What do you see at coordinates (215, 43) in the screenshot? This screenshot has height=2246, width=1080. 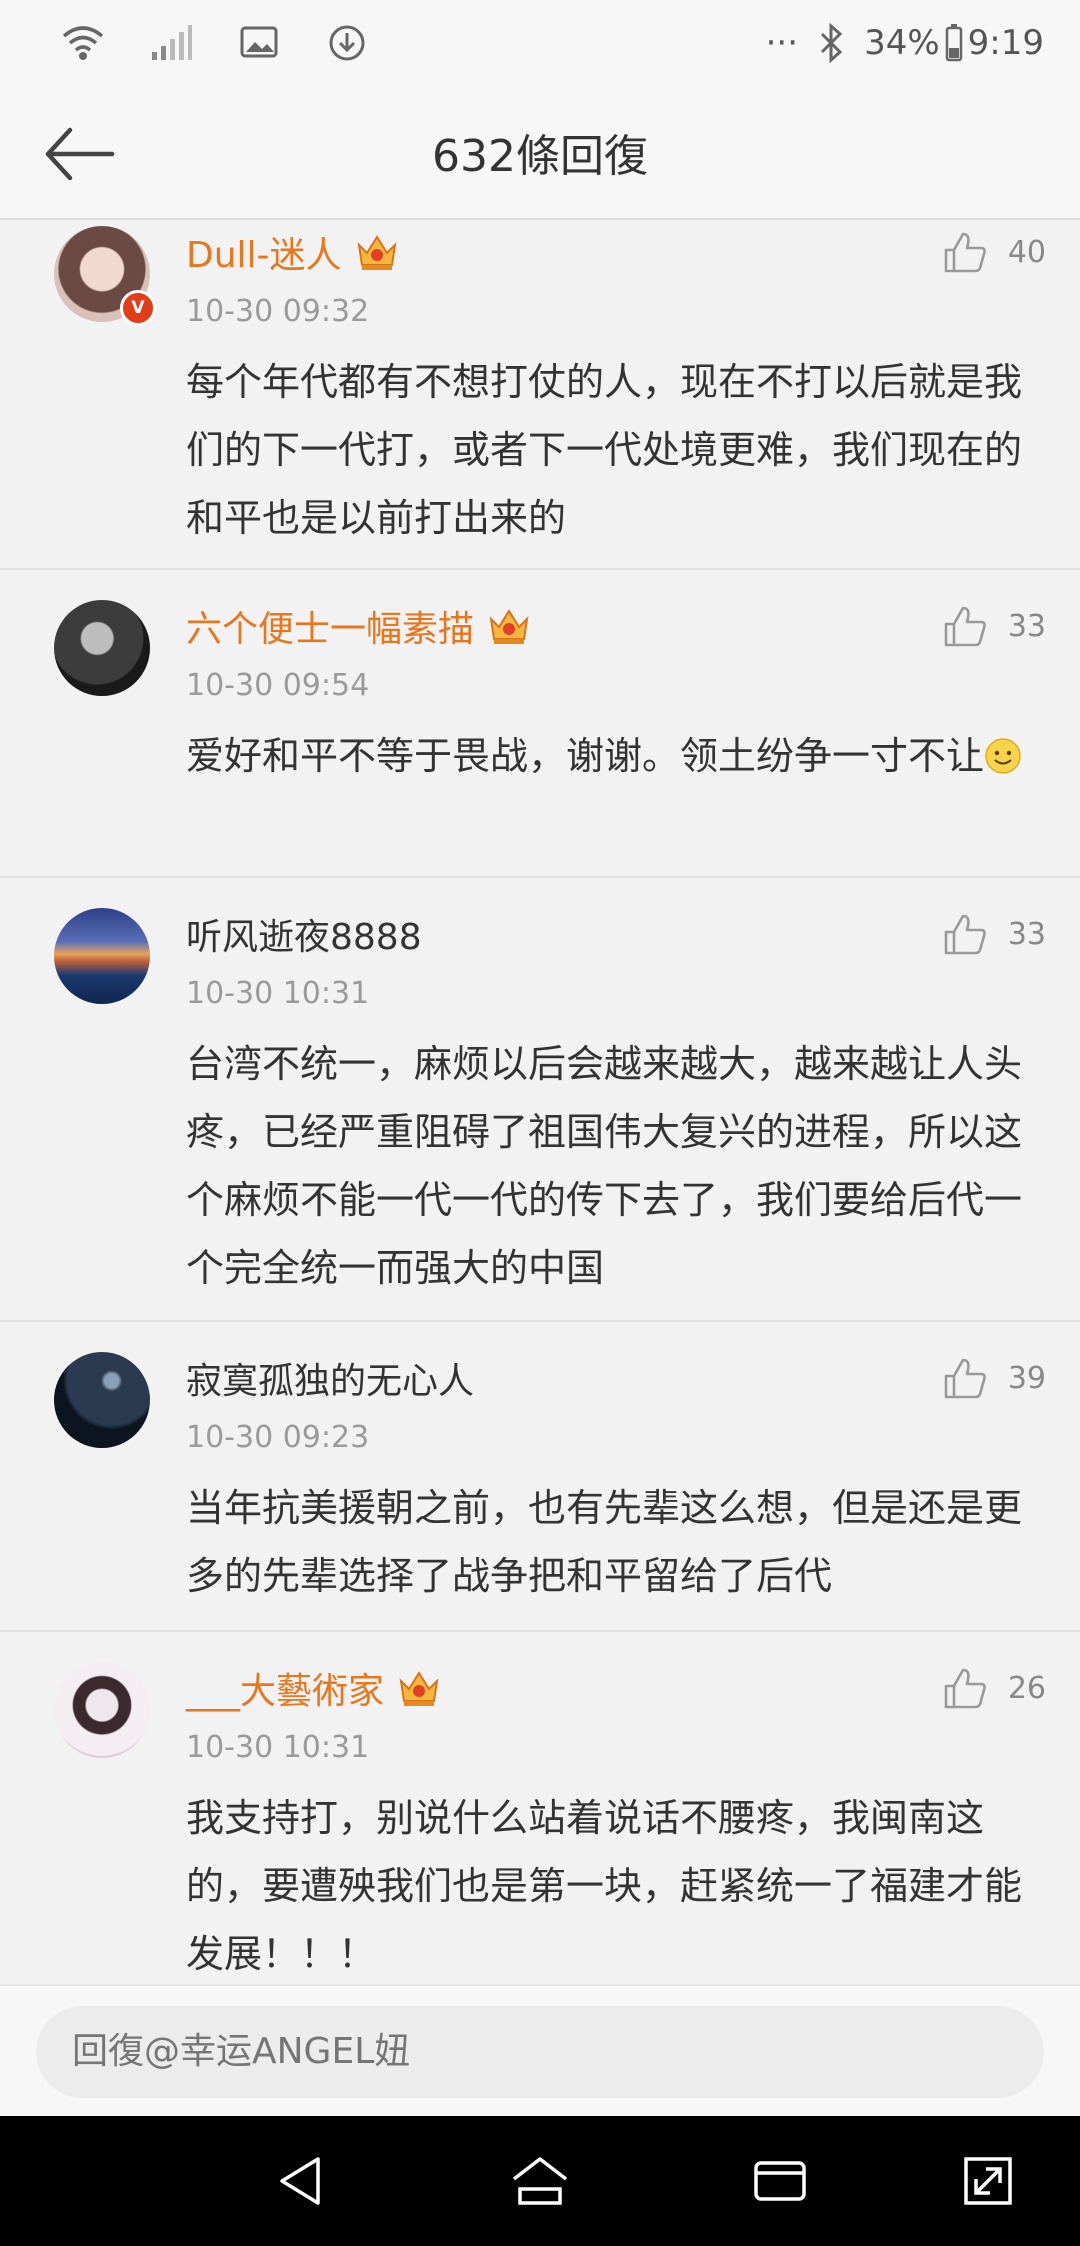 I see `status-icons-left` at bounding box center [215, 43].